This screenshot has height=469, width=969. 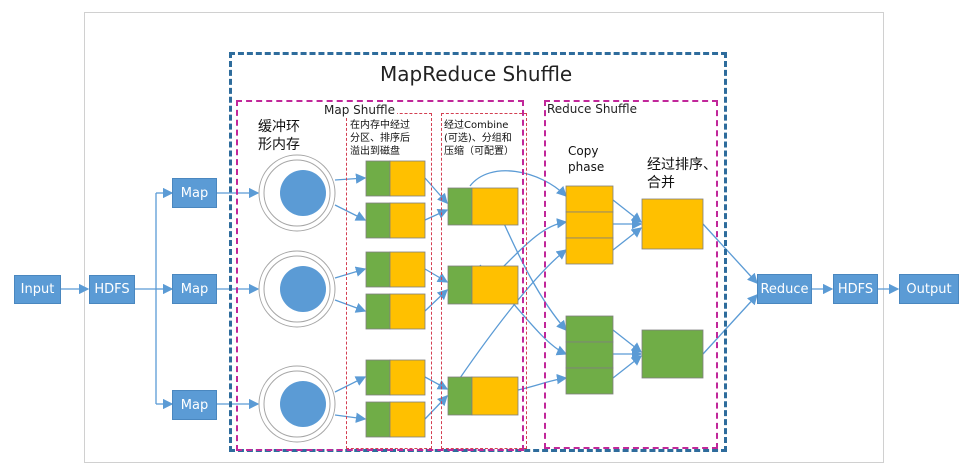 I want to click on merge-note: 经过排序、 合并, so click(x=682, y=174).